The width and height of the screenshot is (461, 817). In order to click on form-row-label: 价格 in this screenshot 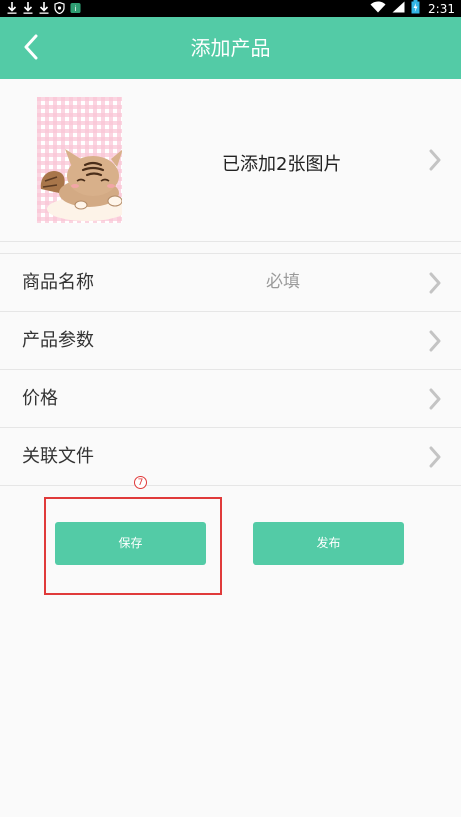, I will do `click(40, 398)`.